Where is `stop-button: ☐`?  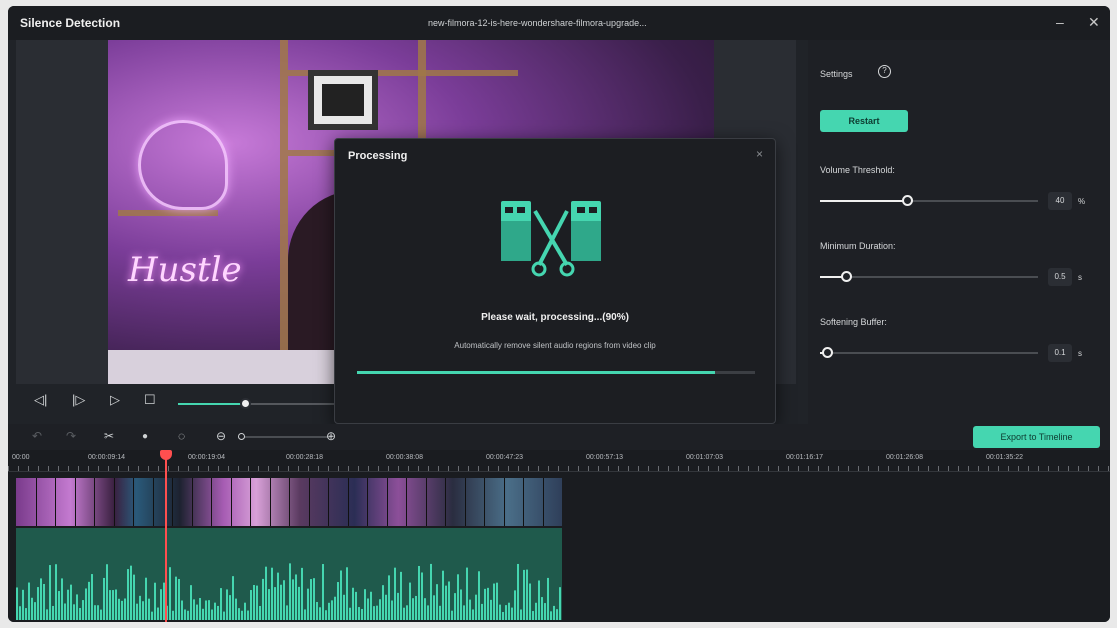
stop-button: ☐ is located at coordinates (150, 400).